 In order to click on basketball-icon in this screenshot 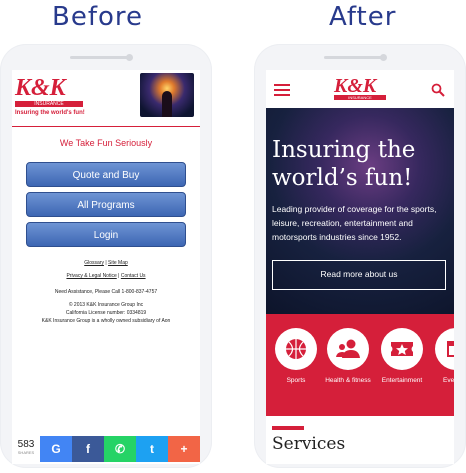, I will do `click(296, 349)`.